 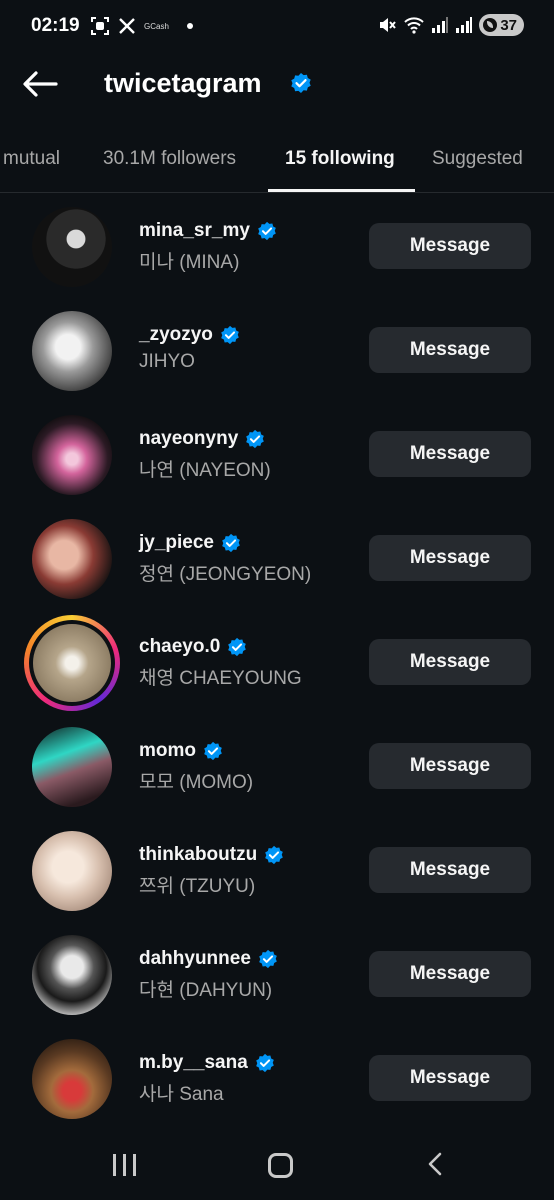 I want to click on arrow-left-icon, so click(x=40, y=84).